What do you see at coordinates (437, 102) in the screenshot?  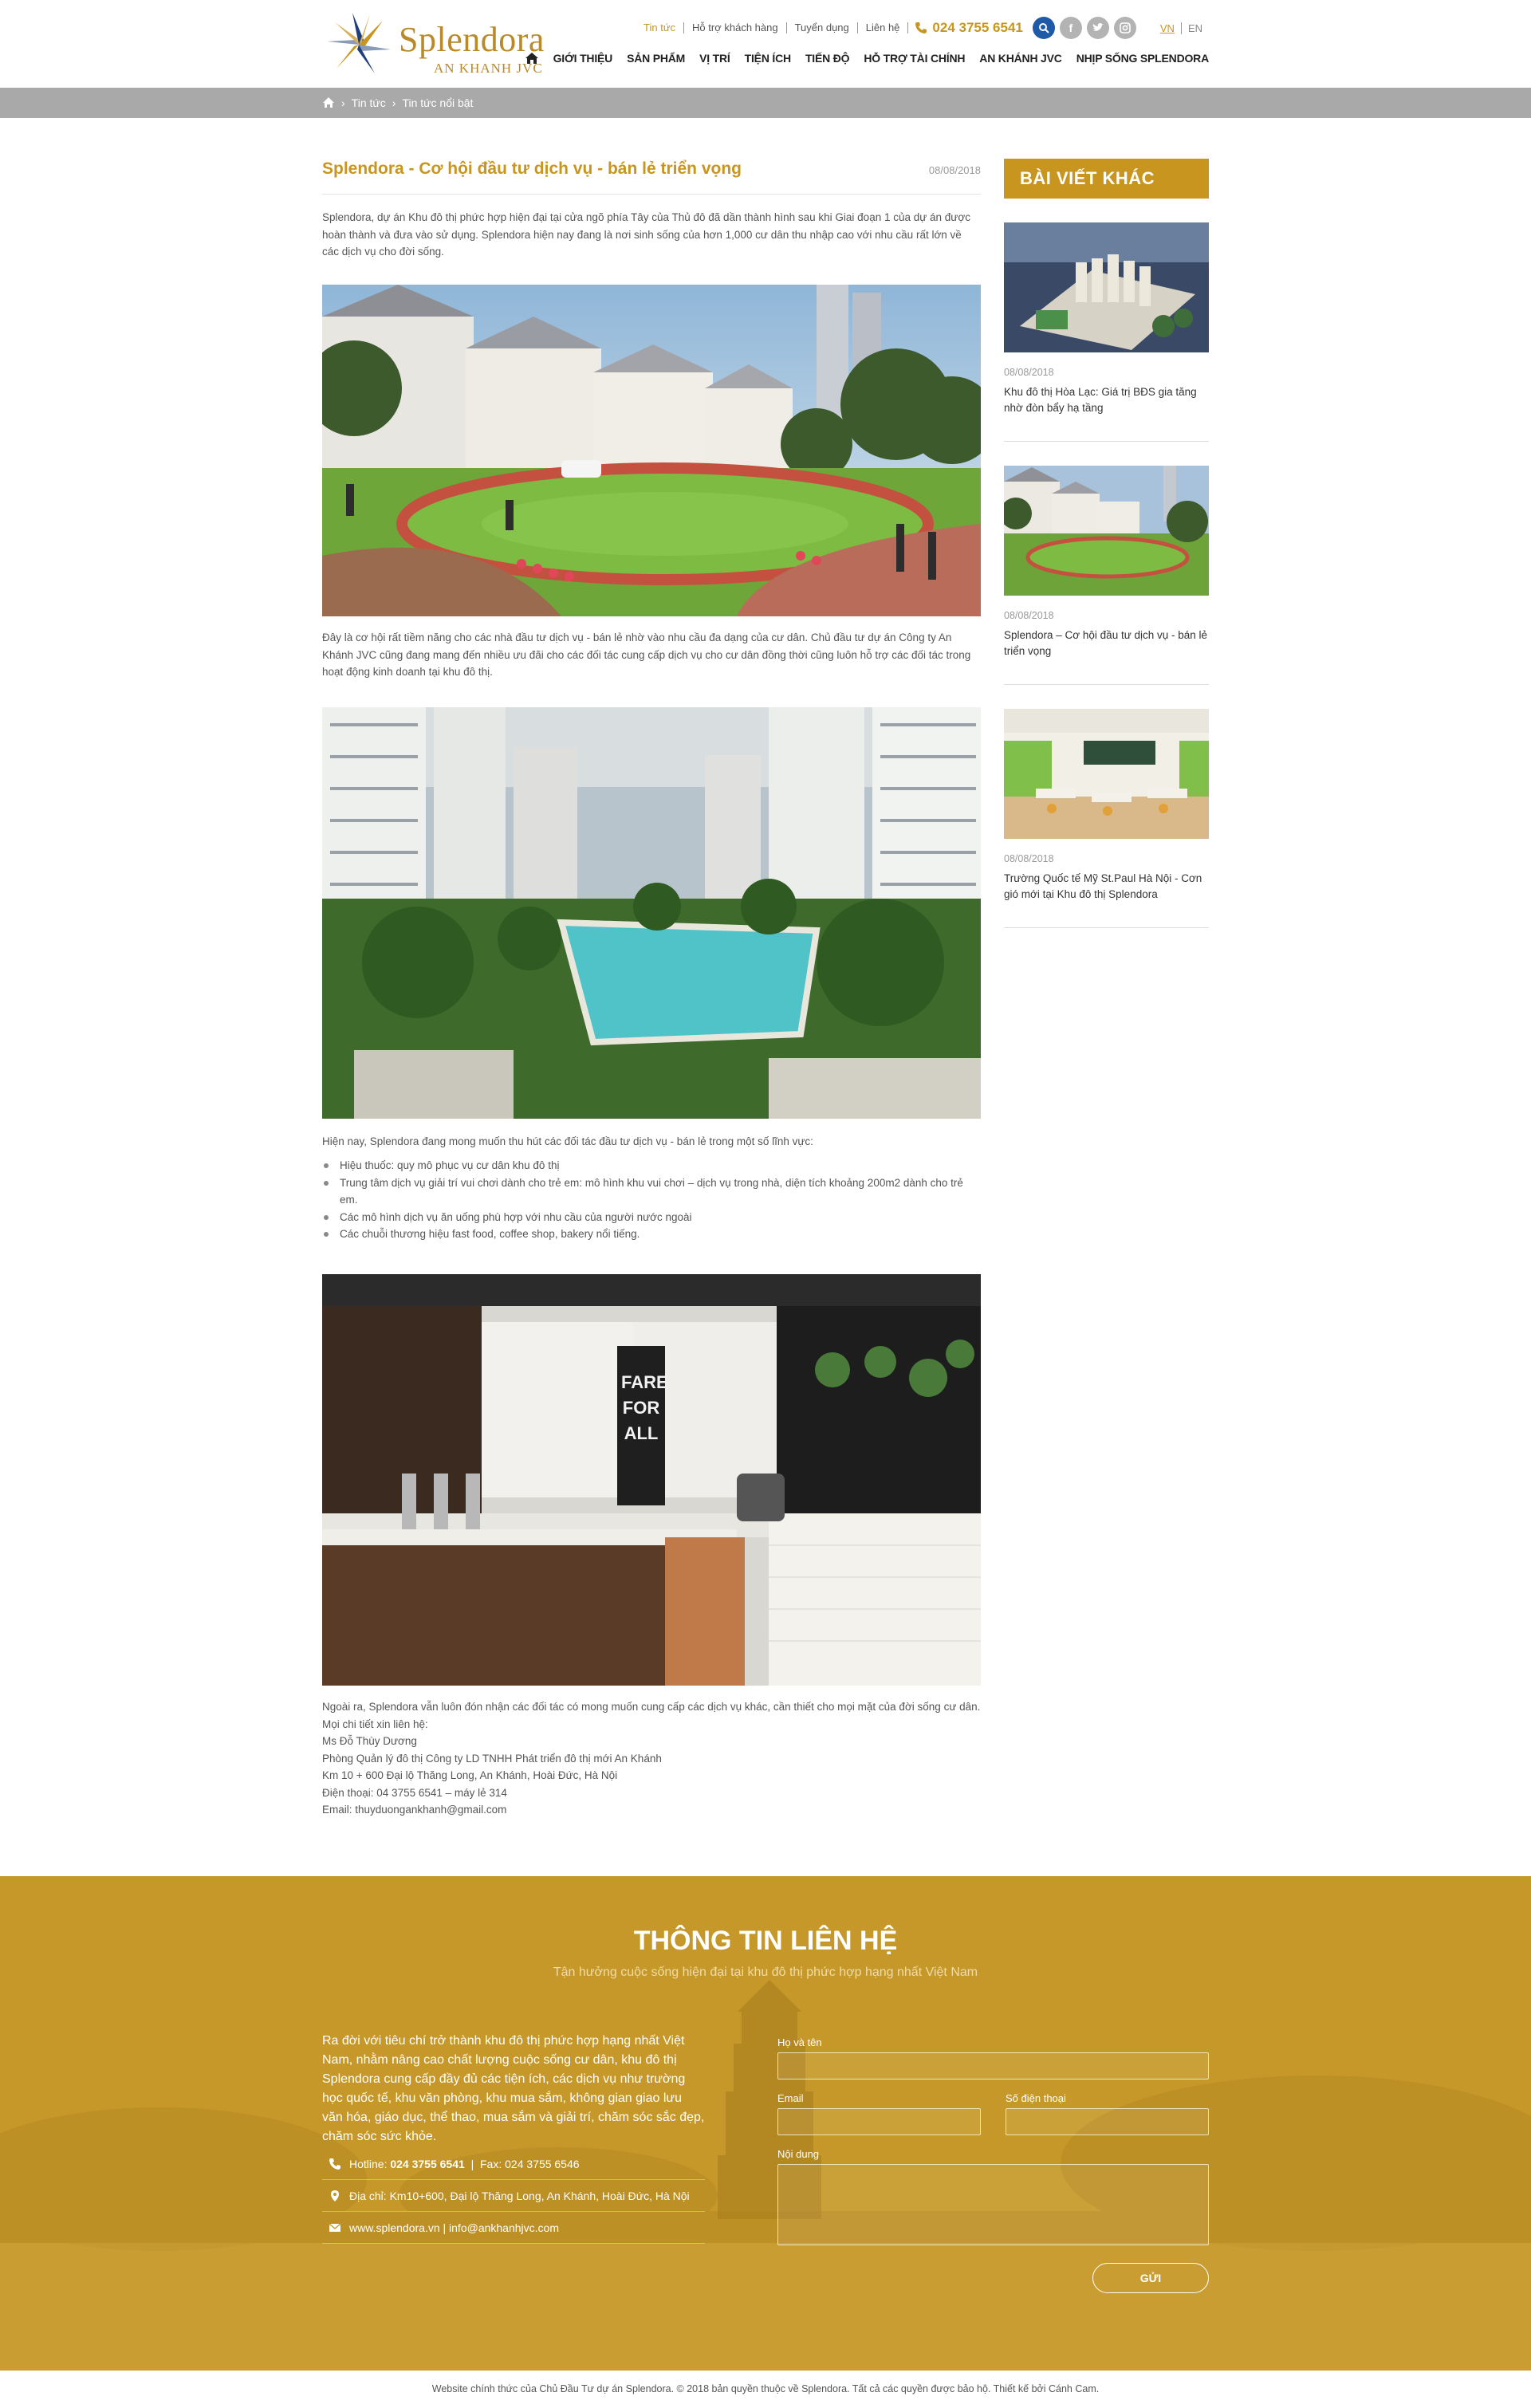 I see `breadcrumb-featured: Tin tức nổi bật` at bounding box center [437, 102].